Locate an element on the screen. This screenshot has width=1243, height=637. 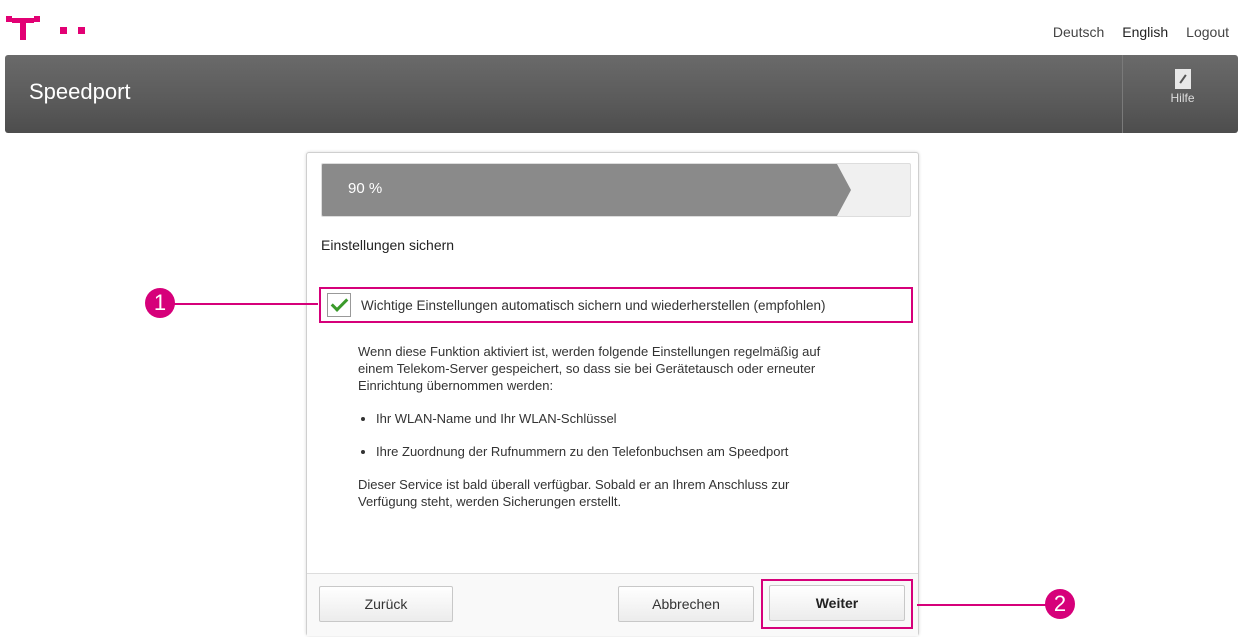
next-button-highlight: Weiter is located at coordinates (837, 604).